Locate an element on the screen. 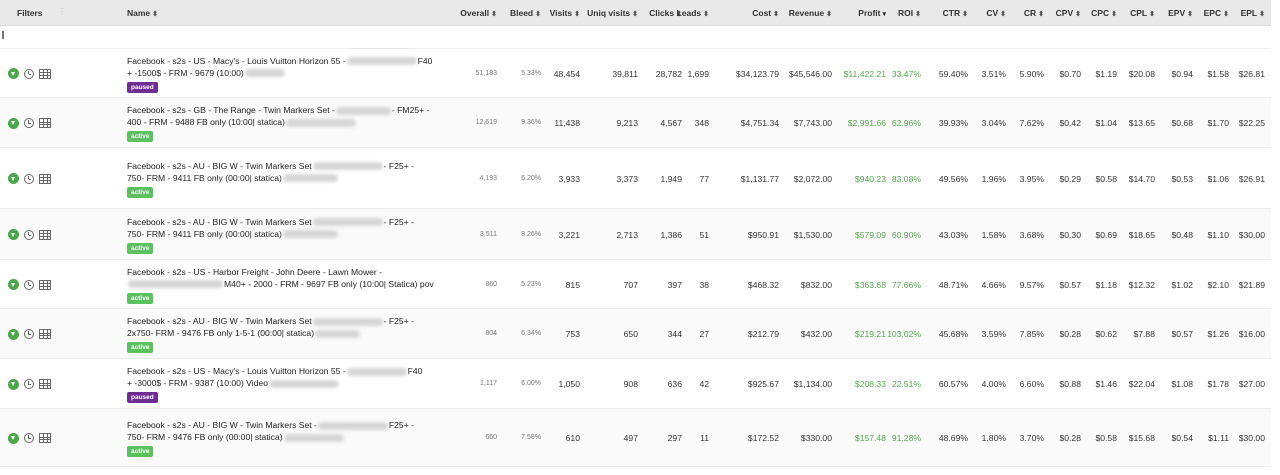 The width and height of the screenshot is (1280, 475). column-header-revenue: Revenue ⬍ is located at coordinates (810, 13).